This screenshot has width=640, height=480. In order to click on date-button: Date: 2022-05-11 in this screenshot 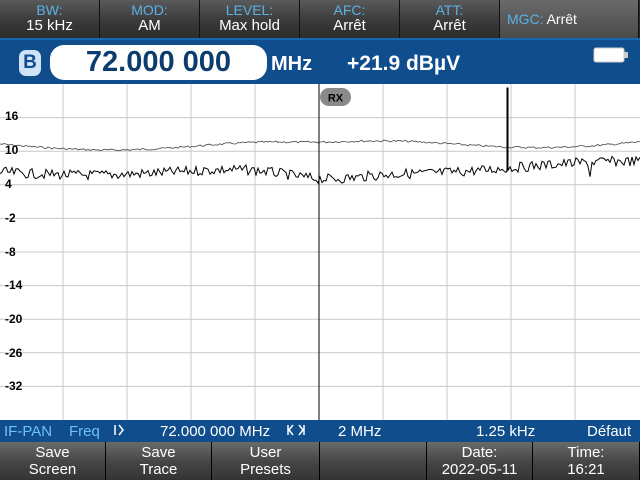, I will do `click(480, 461)`.